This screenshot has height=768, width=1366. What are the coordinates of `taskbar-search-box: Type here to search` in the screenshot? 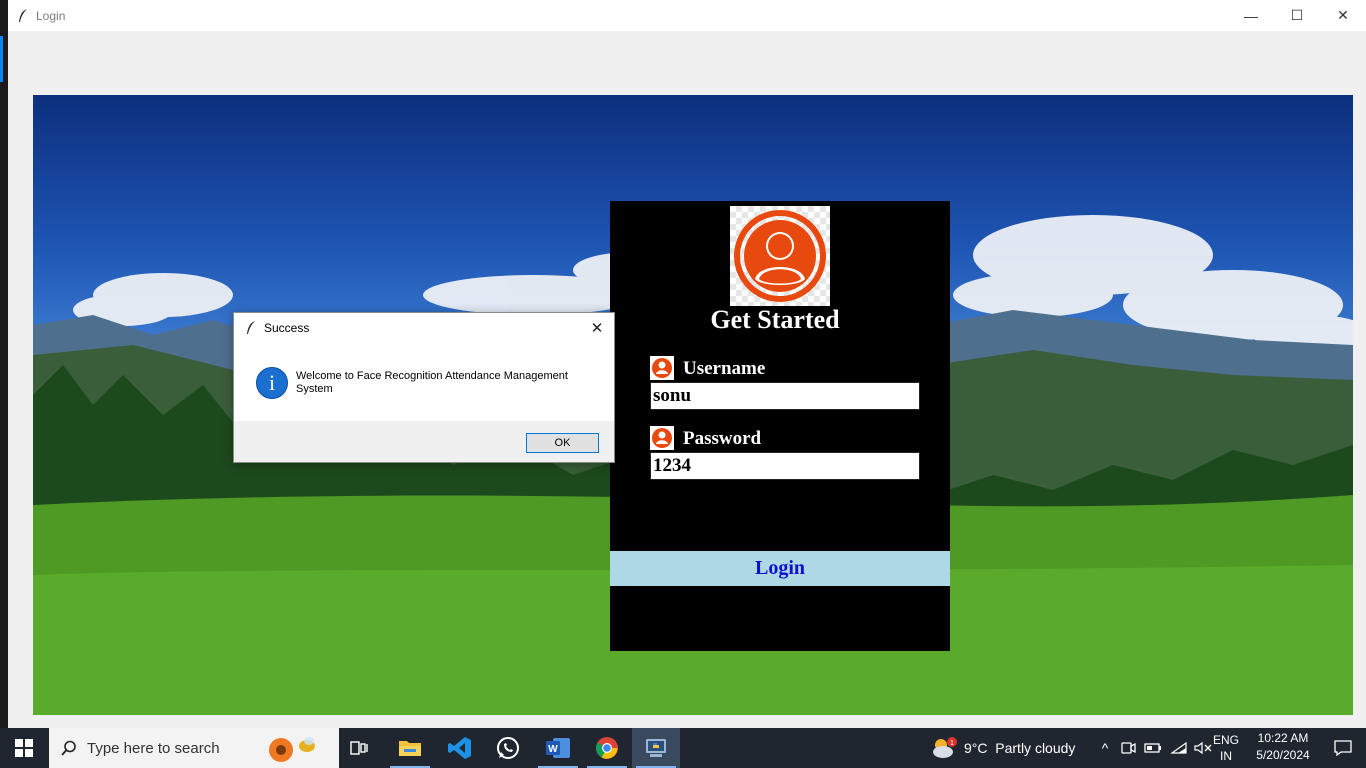 It's located at (194, 748).